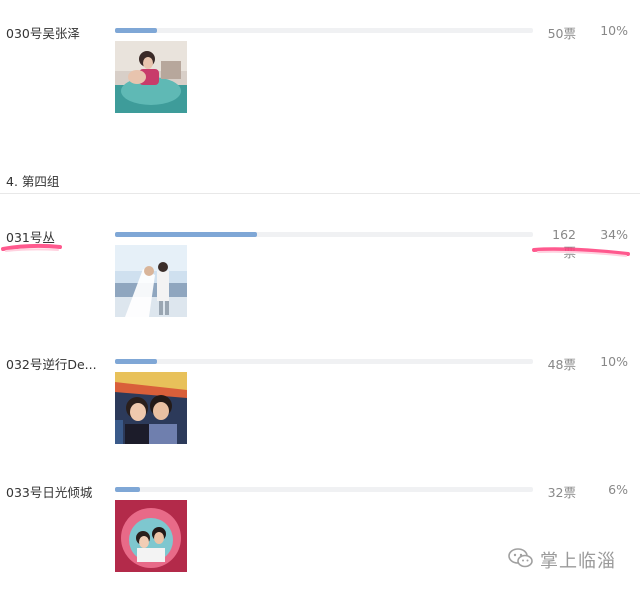  What do you see at coordinates (561, 364) in the screenshot?
I see `vote-count: 48票` at bounding box center [561, 364].